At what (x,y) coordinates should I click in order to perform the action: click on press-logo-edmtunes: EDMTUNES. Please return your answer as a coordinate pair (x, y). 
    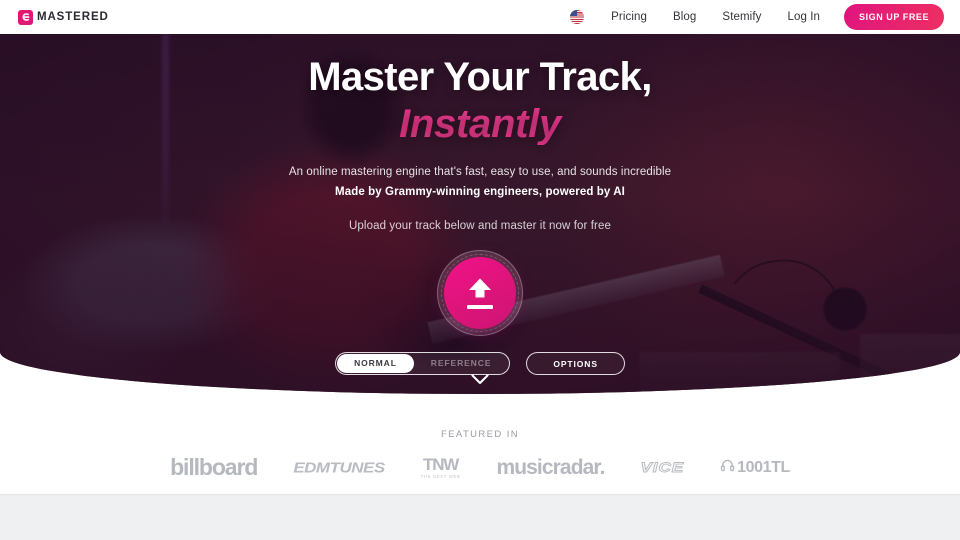
    Looking at the image, I should click on (339, 468).